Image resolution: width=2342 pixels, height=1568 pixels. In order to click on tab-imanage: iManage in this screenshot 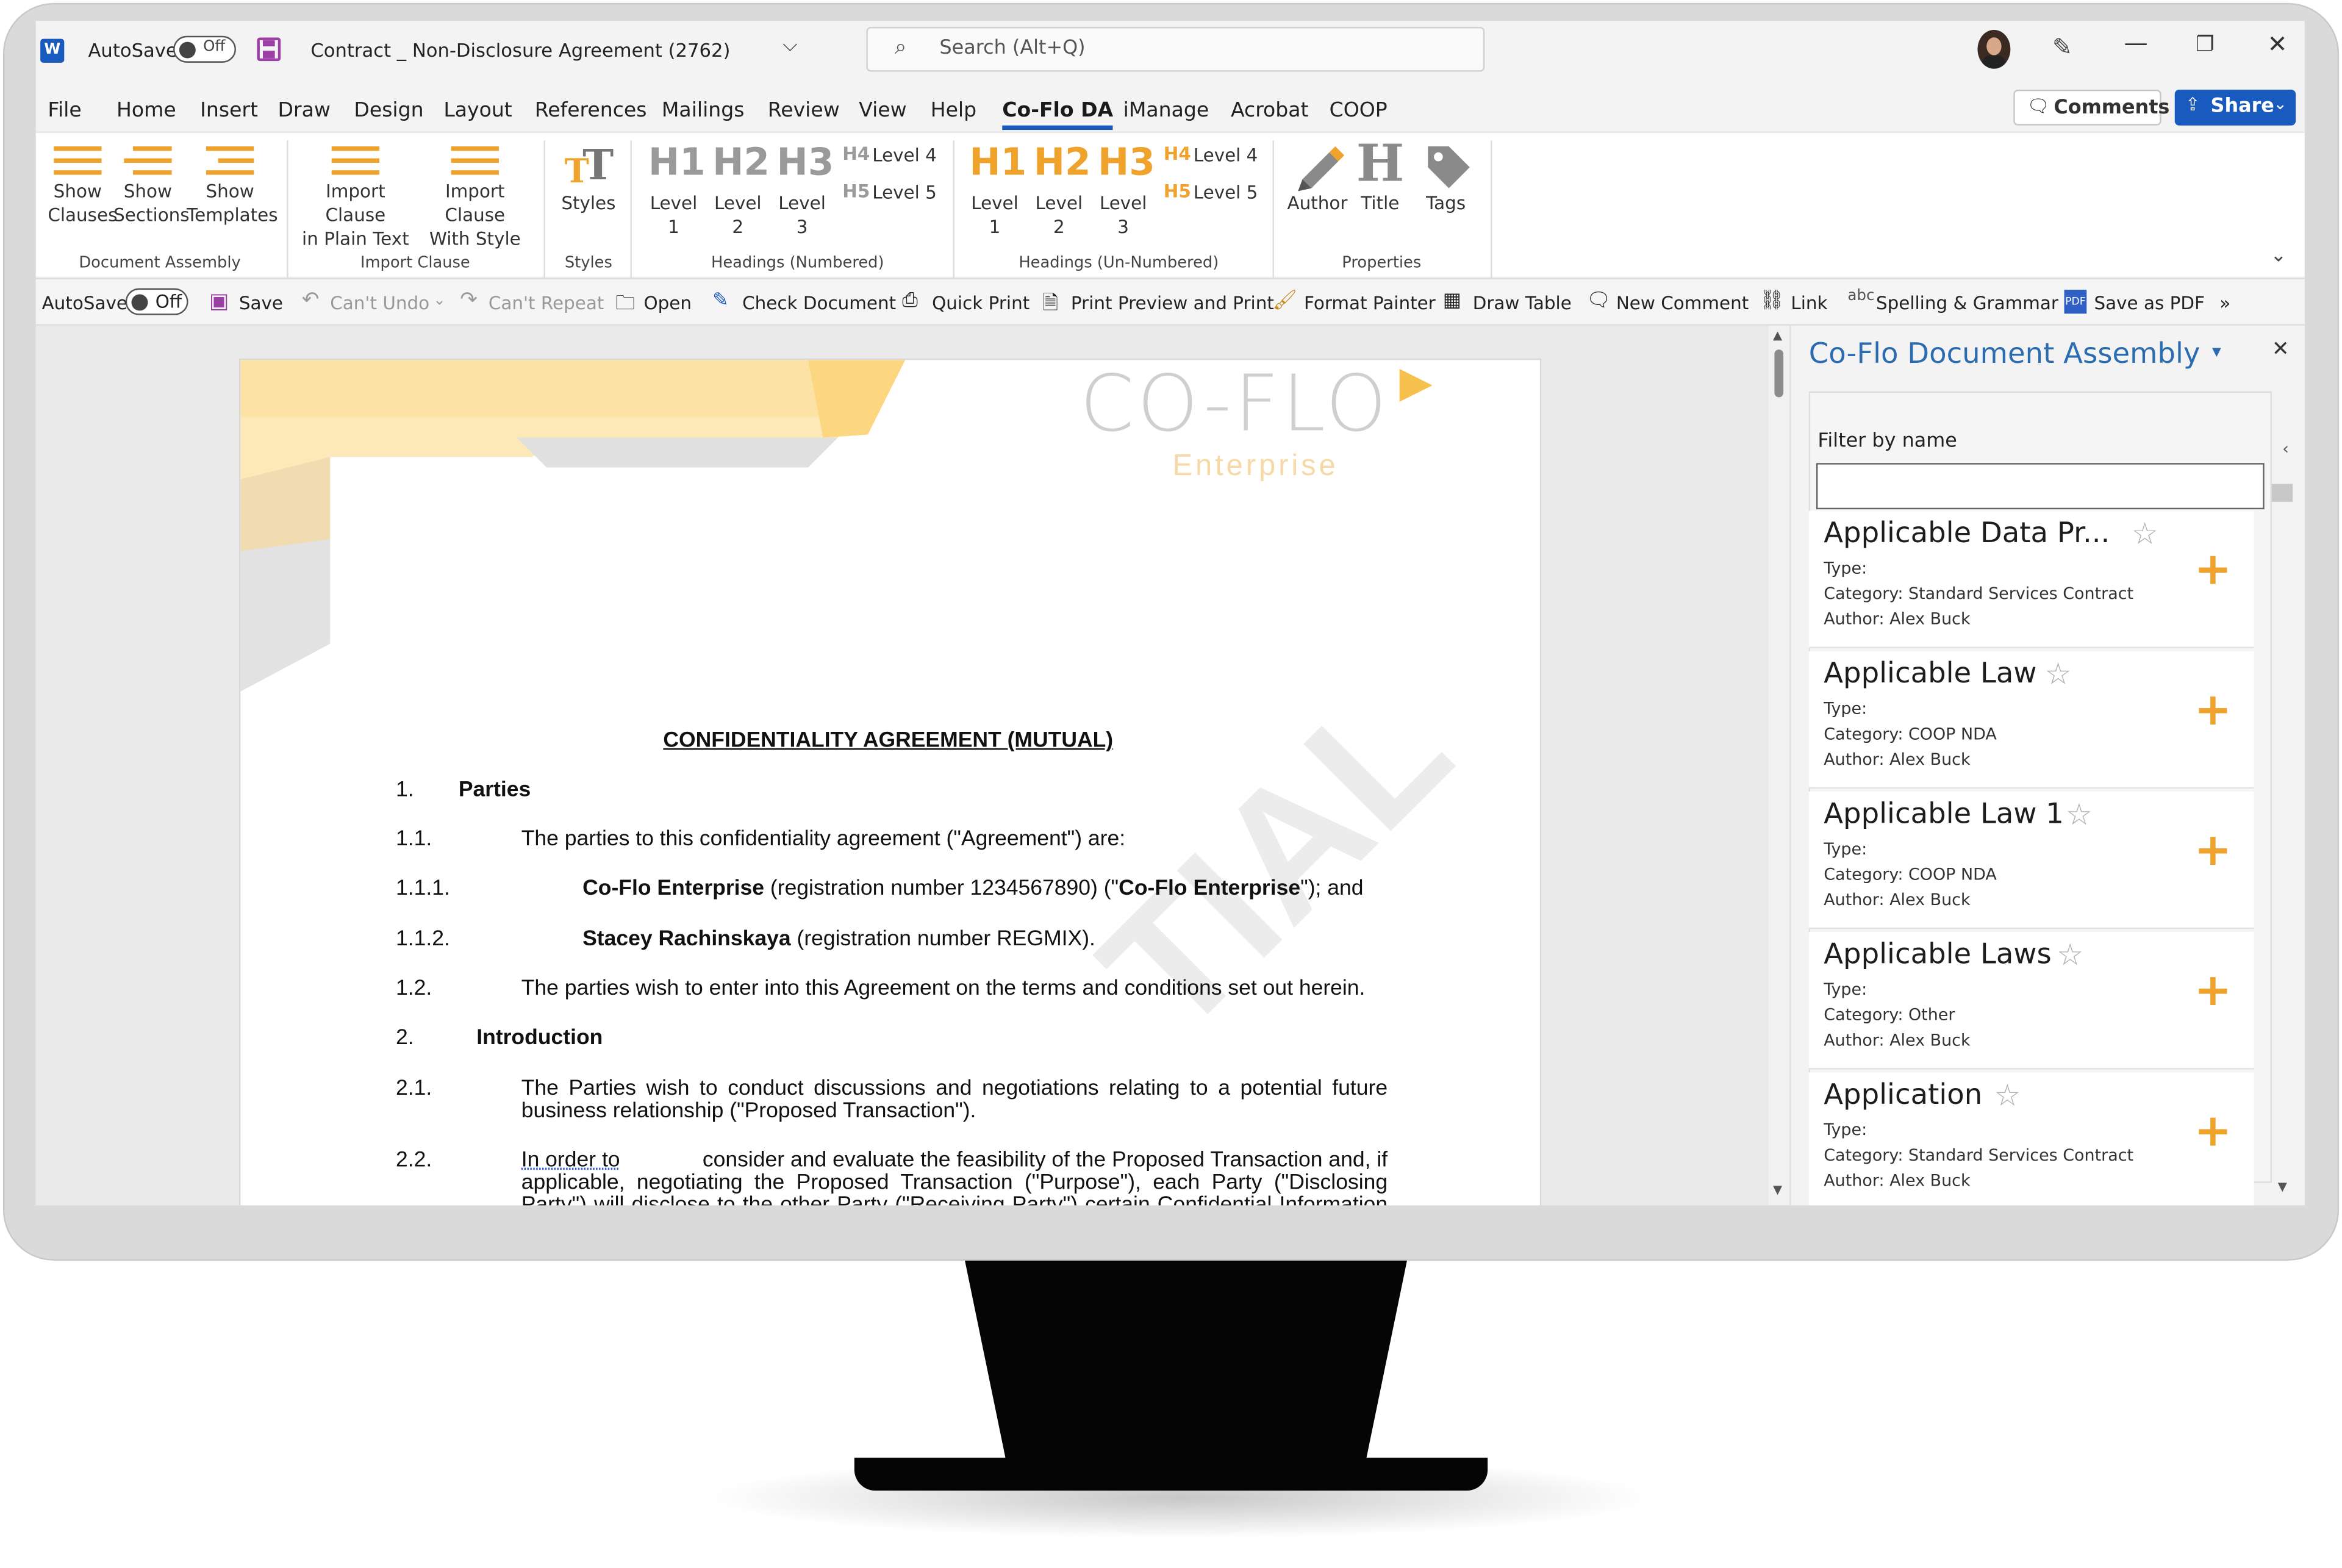, I will do `click(1166, 111)`.